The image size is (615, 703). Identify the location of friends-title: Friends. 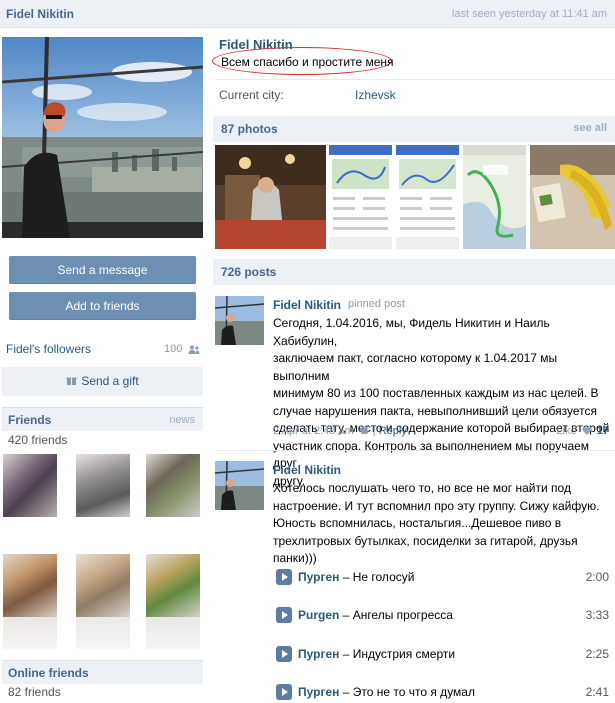
(30, 420).